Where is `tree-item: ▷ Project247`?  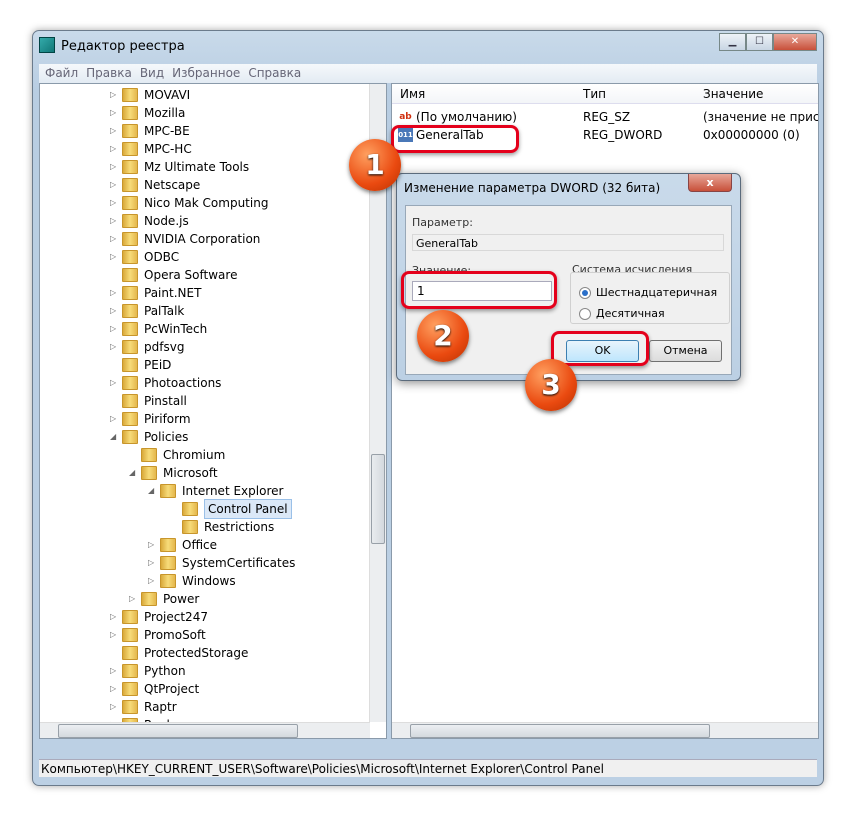
tree-item: ▷ Project247 is located at coordinates (159, 617).